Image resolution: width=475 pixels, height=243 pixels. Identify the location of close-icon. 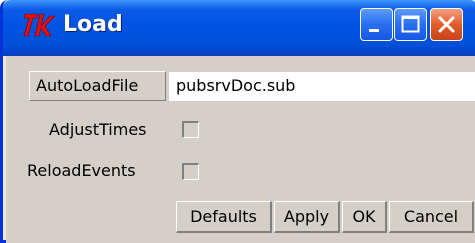
(446, 24).